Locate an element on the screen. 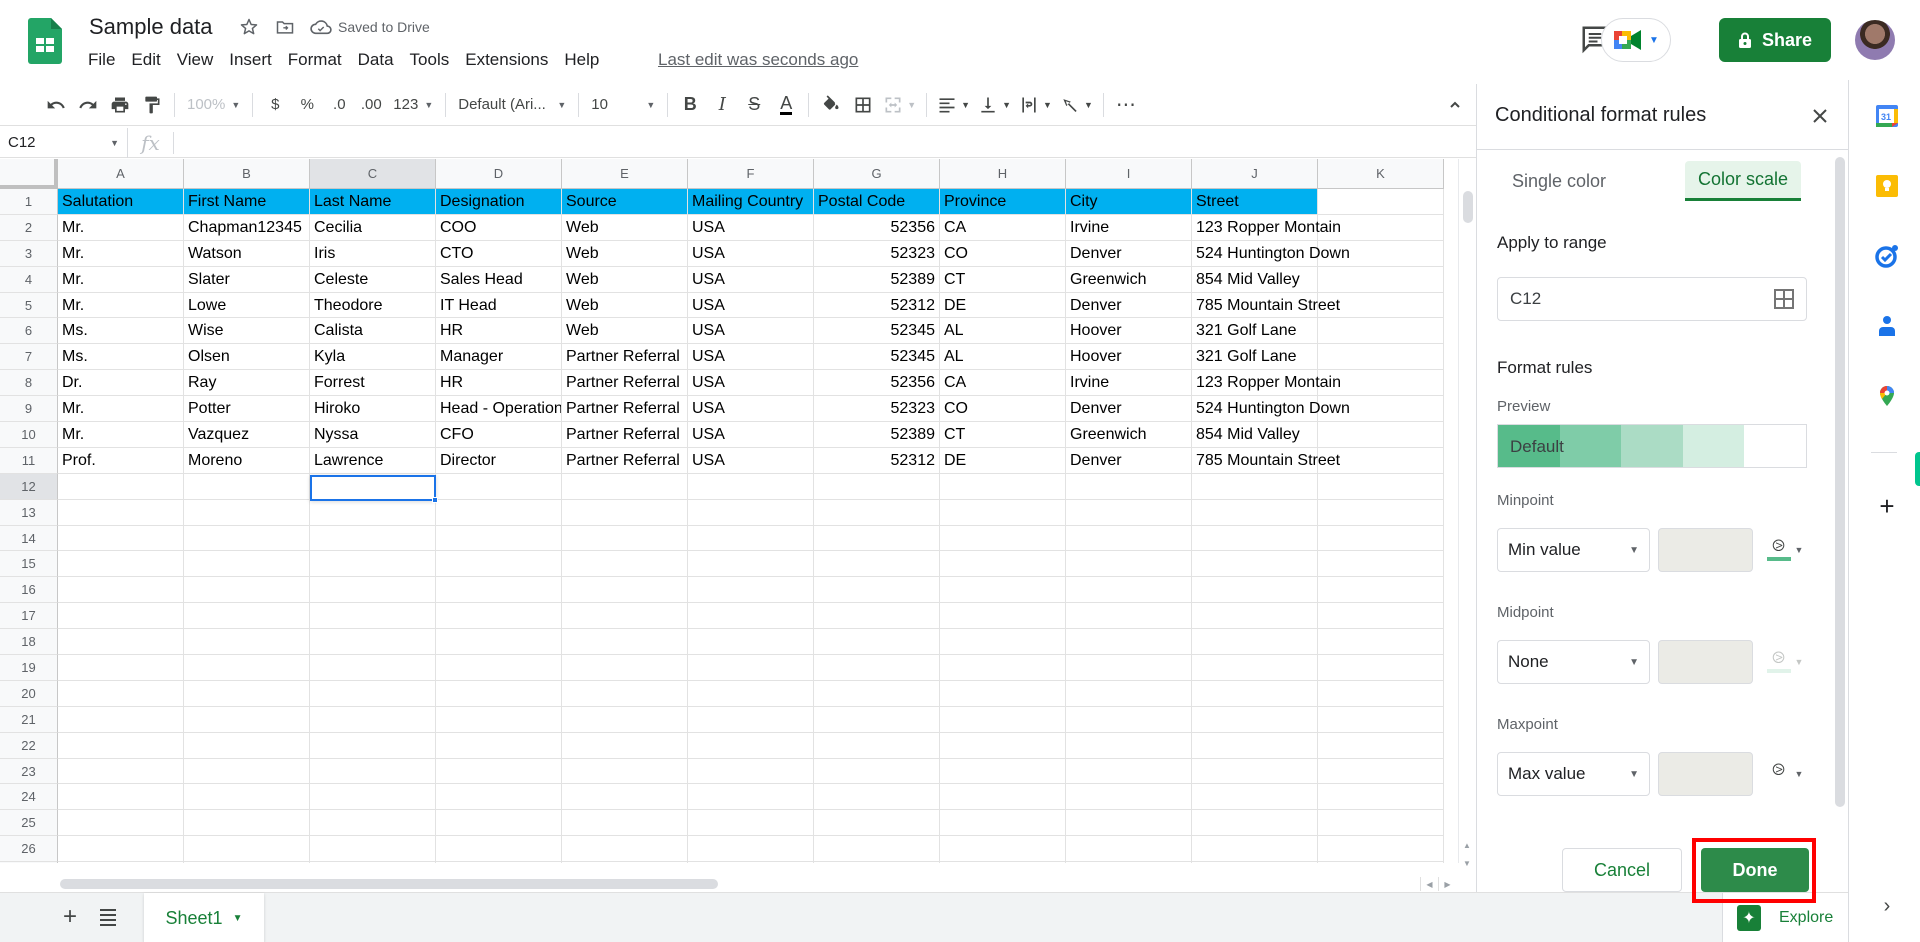 Image resolution: width=1920 pixels, height=942 pixels. cell-d21 is located at coordinates (499, 719).